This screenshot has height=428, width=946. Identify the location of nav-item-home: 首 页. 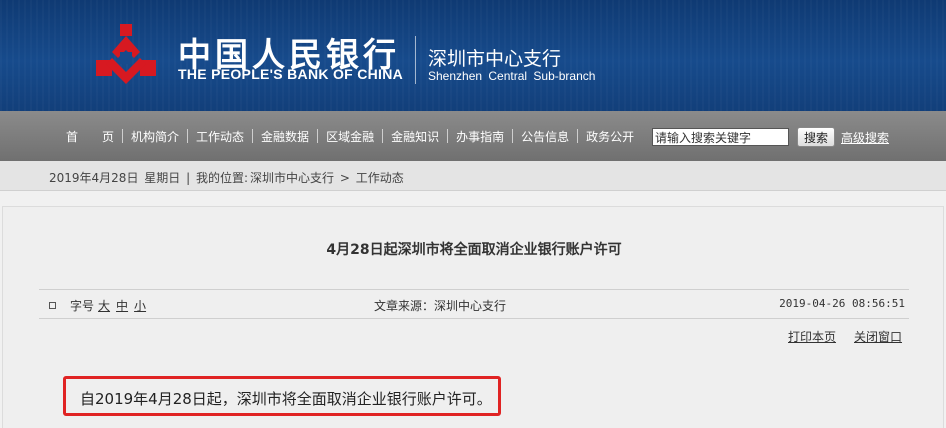
(90, 136).